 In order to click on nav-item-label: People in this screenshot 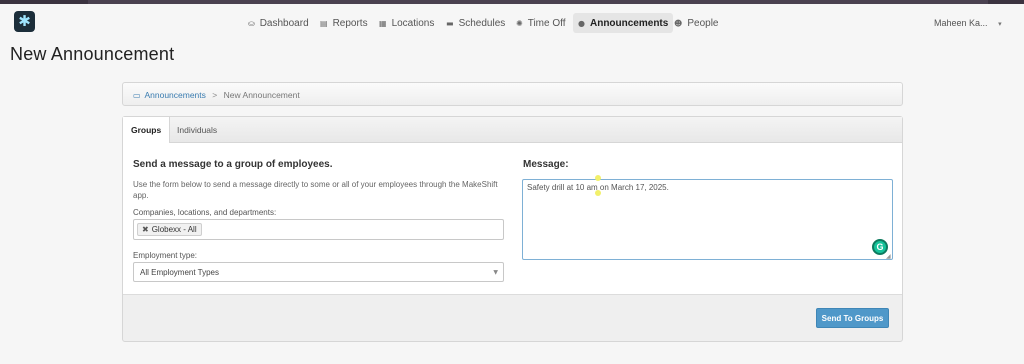, I will do `click(703, 23)`.